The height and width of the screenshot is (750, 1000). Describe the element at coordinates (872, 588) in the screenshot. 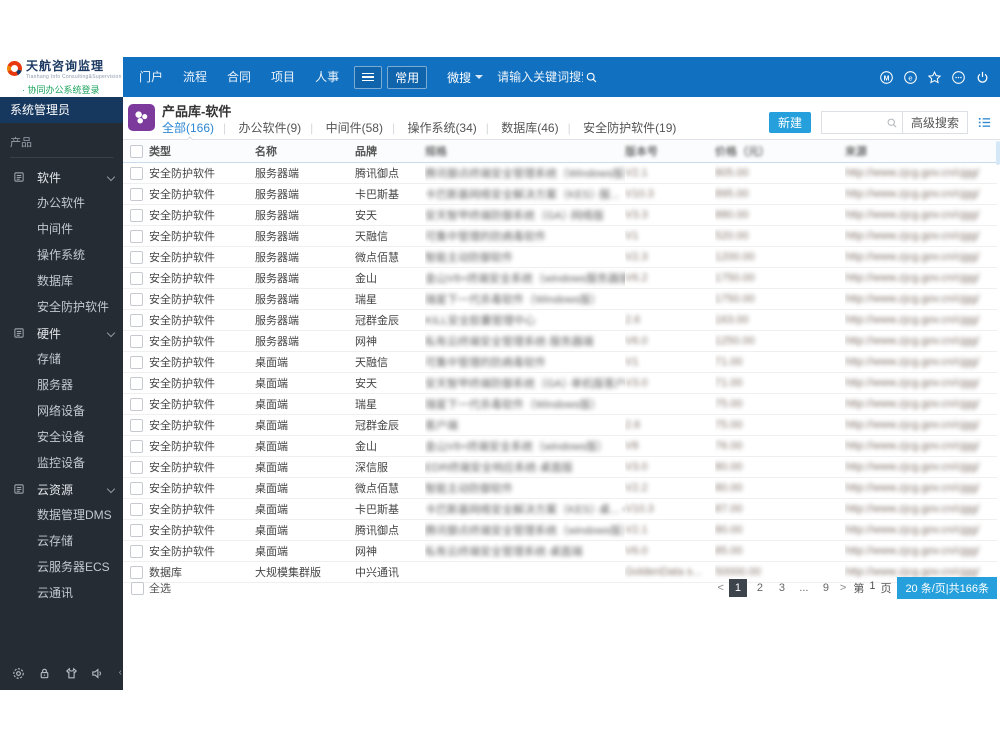

I see `current-page-number: 1` at that location.